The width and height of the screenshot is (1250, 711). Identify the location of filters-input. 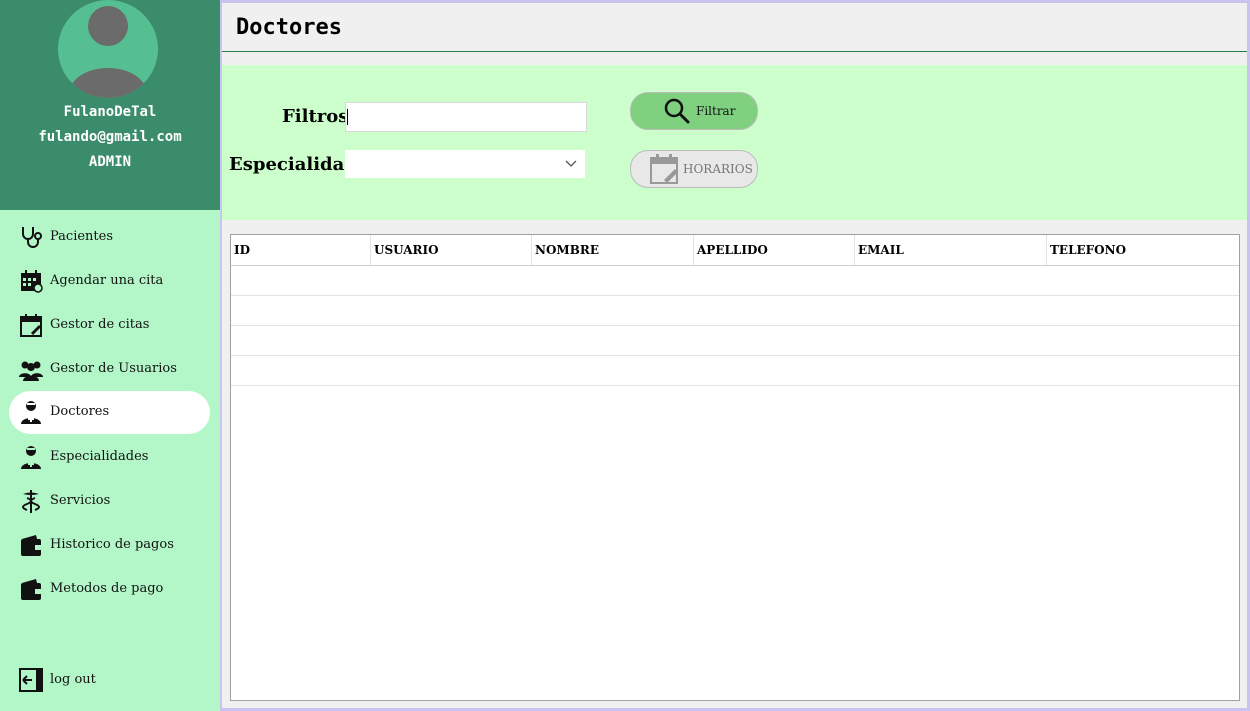
(466, 117).